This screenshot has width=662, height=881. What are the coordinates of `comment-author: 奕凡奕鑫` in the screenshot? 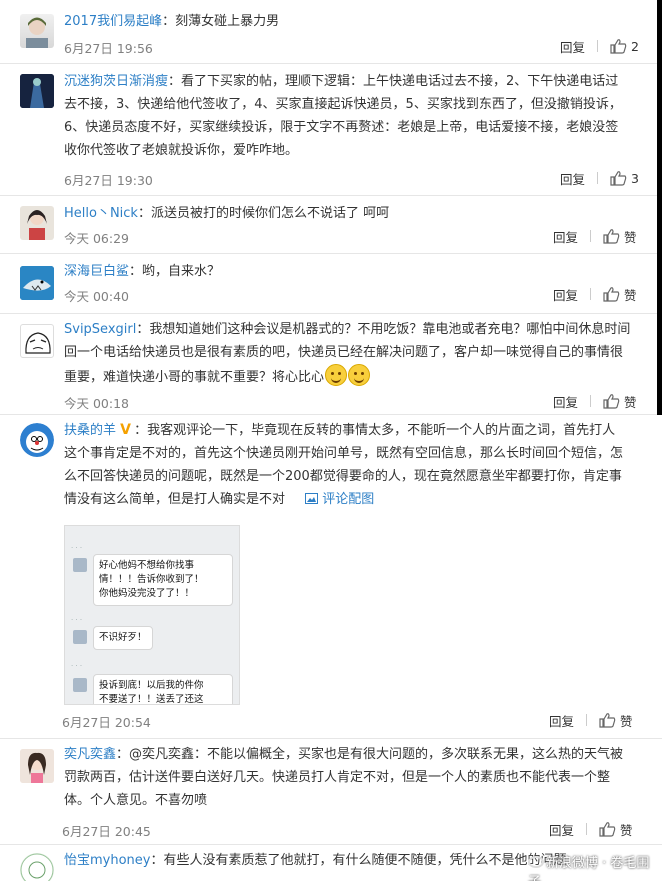 It's located at (90, 754).